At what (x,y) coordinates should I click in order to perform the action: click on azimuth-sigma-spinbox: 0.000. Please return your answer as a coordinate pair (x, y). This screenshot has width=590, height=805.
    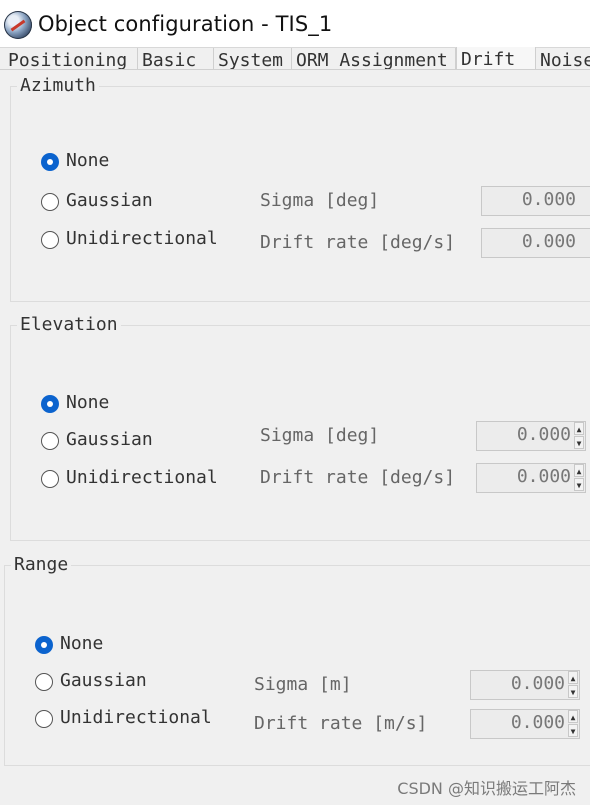
    Looking at the image, I should click on (535, 201).